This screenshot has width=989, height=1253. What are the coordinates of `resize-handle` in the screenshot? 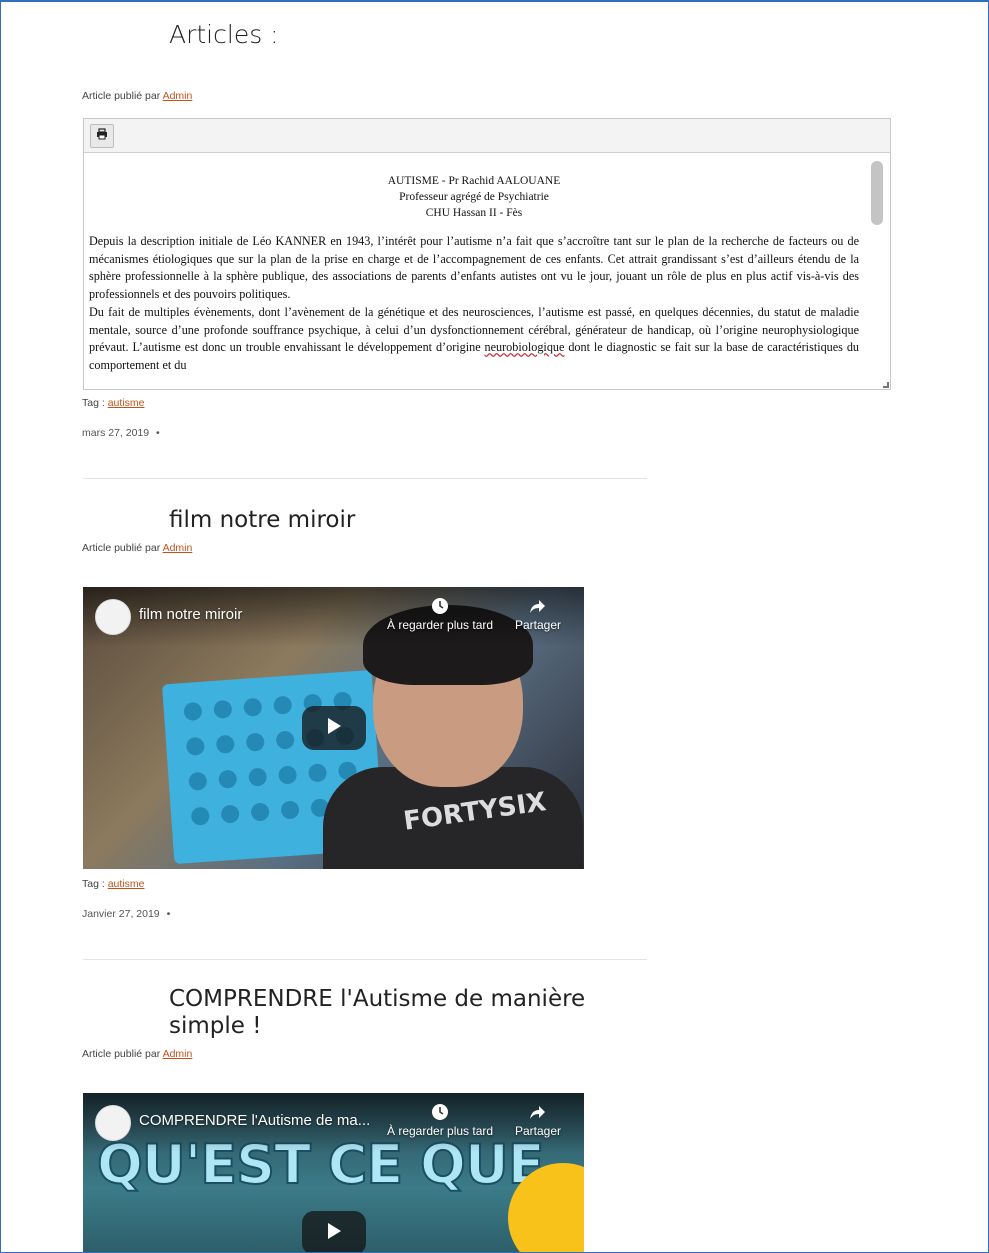 It's located at (886, 385).